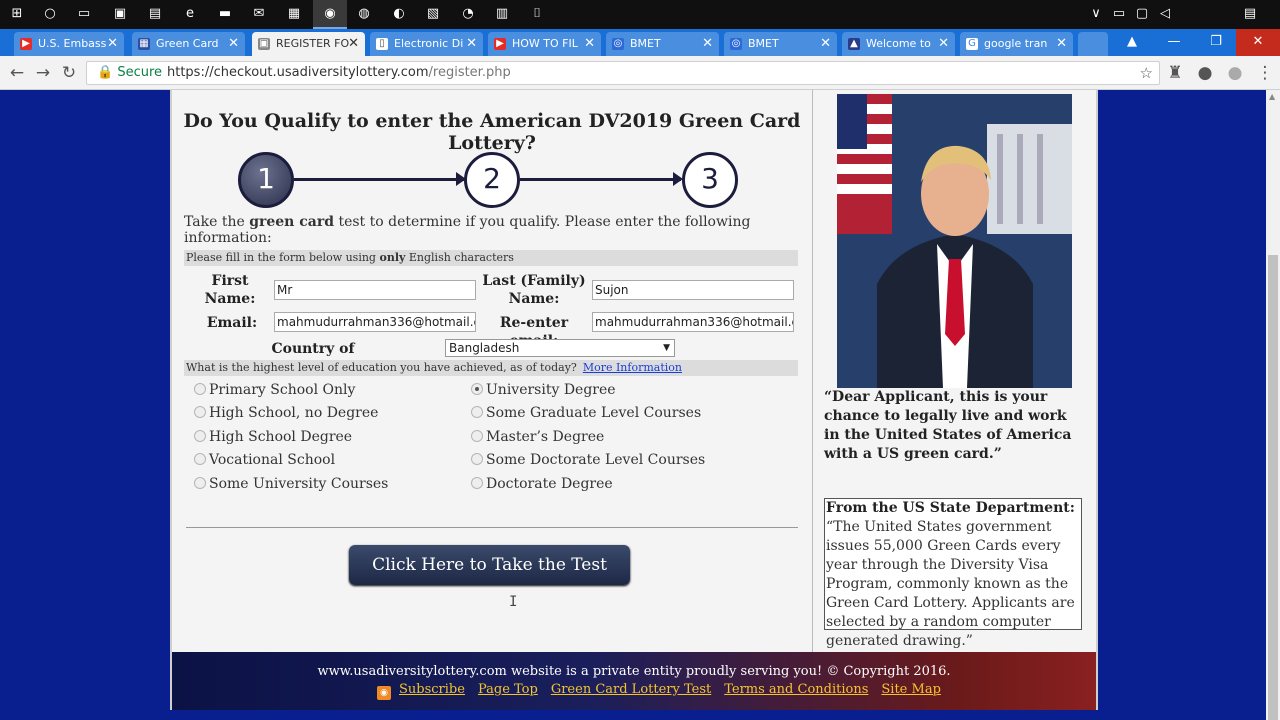 This screenshot has width=1280, height=720. Describe the element at coordinates (693, 290) in the screenshot. I see `last-name-field: Sujon` at that location.